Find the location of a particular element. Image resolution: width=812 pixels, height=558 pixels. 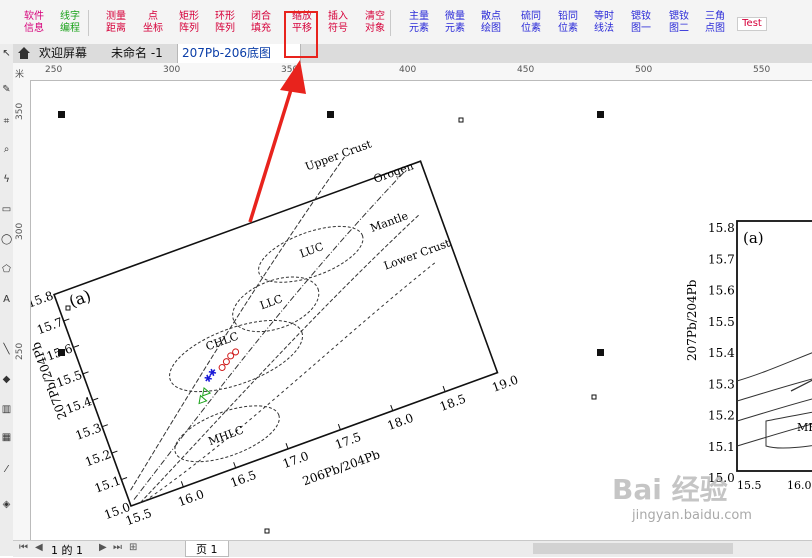

selection-handle-tc is located at coordinates (330, 114).